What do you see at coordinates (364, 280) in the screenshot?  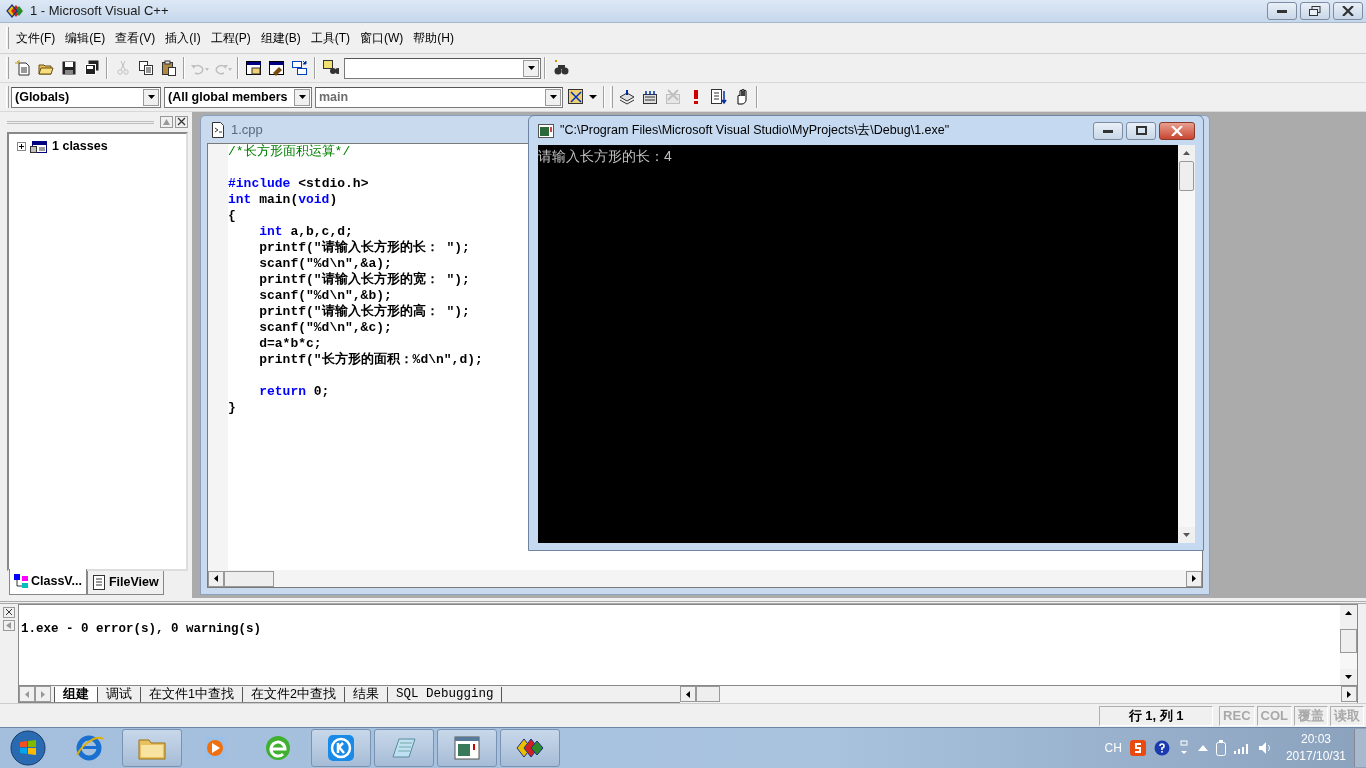 I see `code-line: printf("请输入长方形的宽： ");` at bounding box center [364, 280].